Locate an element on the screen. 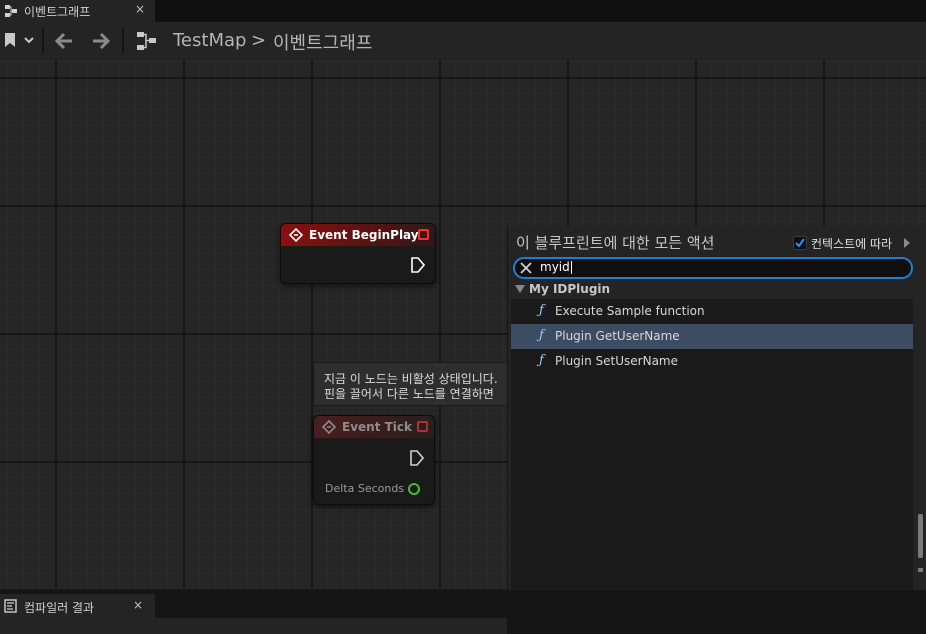 This screenshot has width=926, height=634. action-item-label: Execute Sample function is located at coordinates (630, 311).